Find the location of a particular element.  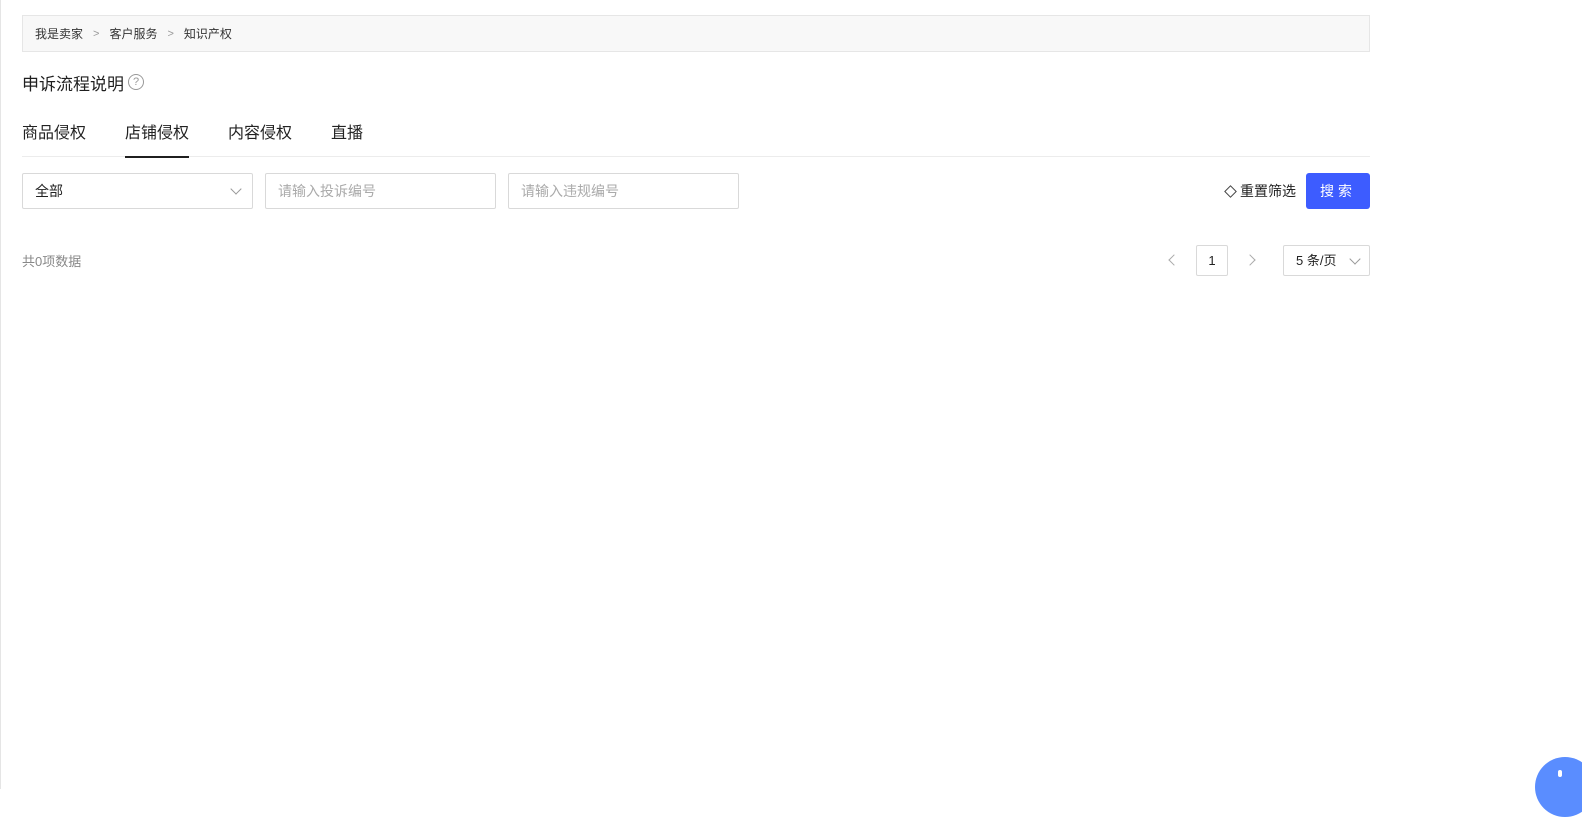

status-select-value: 全部 is located at coordinates (49, 191).